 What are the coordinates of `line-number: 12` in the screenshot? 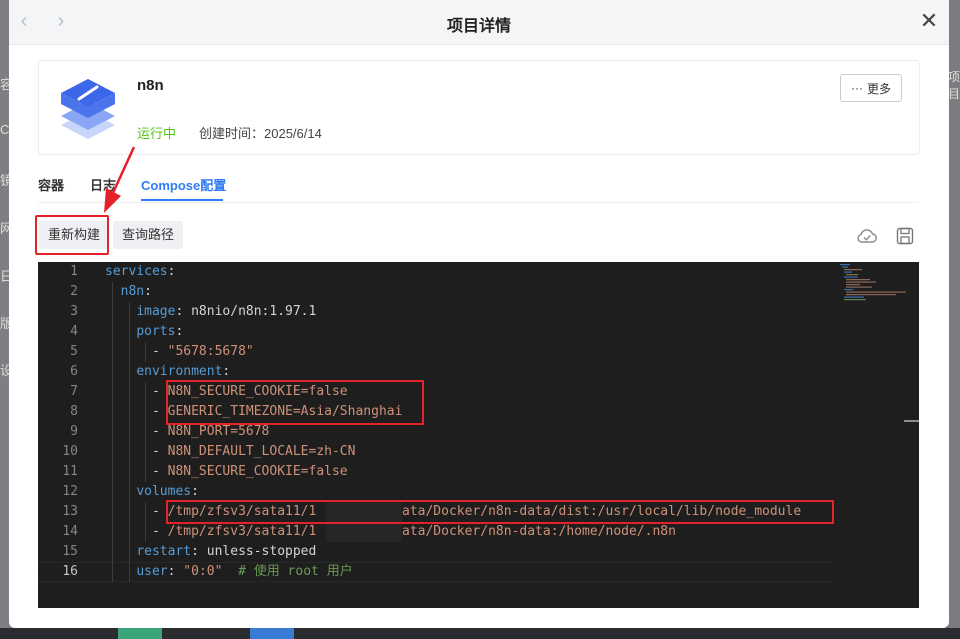 It's located at (70, 491).